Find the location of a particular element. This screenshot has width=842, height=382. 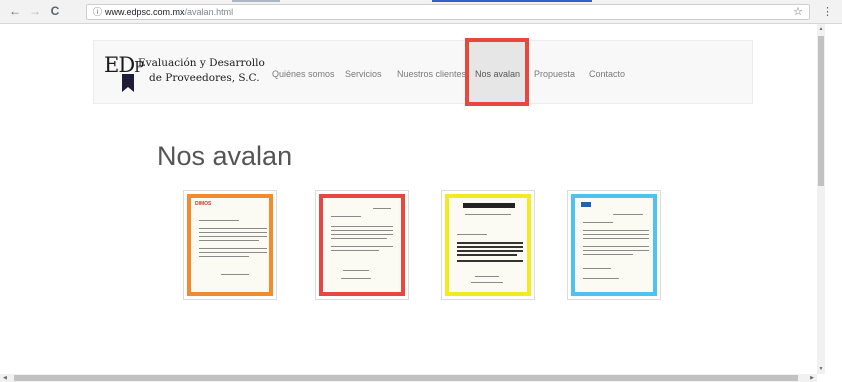

browser-toolbar: ← → C ⓘ www.edpsc.com.mx/avalan.html ☆ ⋮ is located at coordinates (421, 12).